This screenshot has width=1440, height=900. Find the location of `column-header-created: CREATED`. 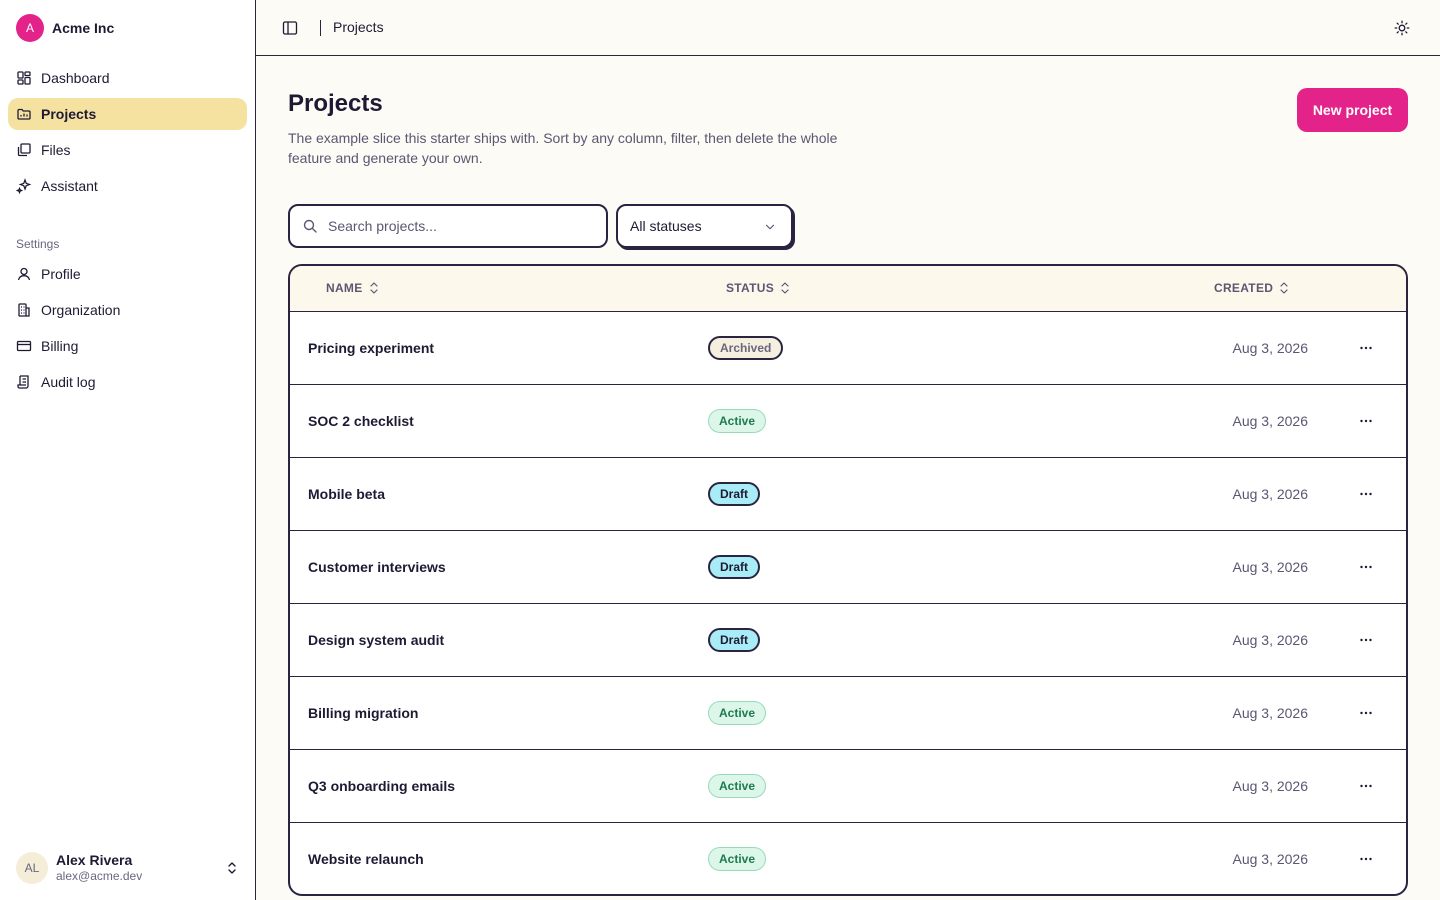

column-header-created: CREATED is located at coordinates (1251, 288).